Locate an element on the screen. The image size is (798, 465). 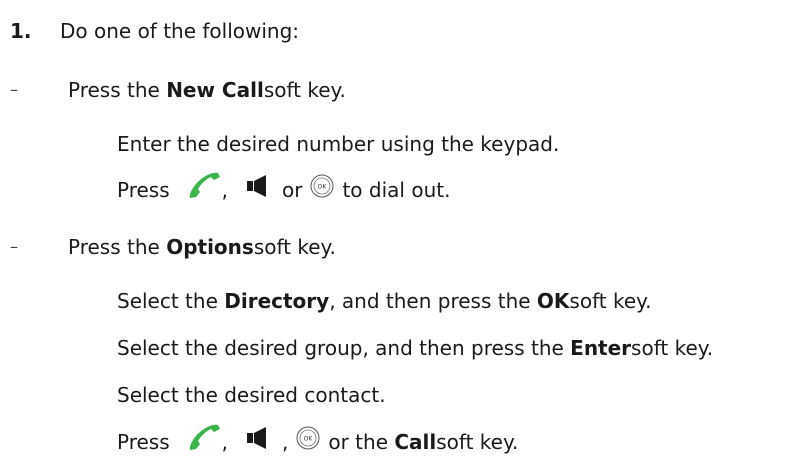
option1-sub2: Press , or OK to dial out. is located at coordinates (284, 189).